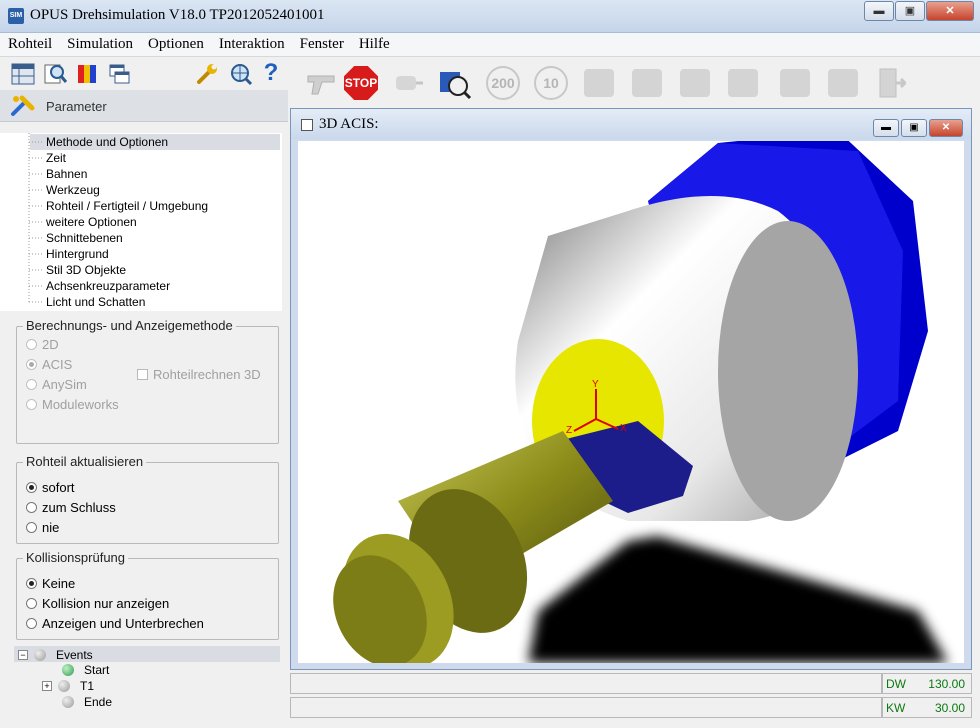  Describe the element at coordinates (97, 670) in the screenshot. I see `event-start-label: Start` at that location.